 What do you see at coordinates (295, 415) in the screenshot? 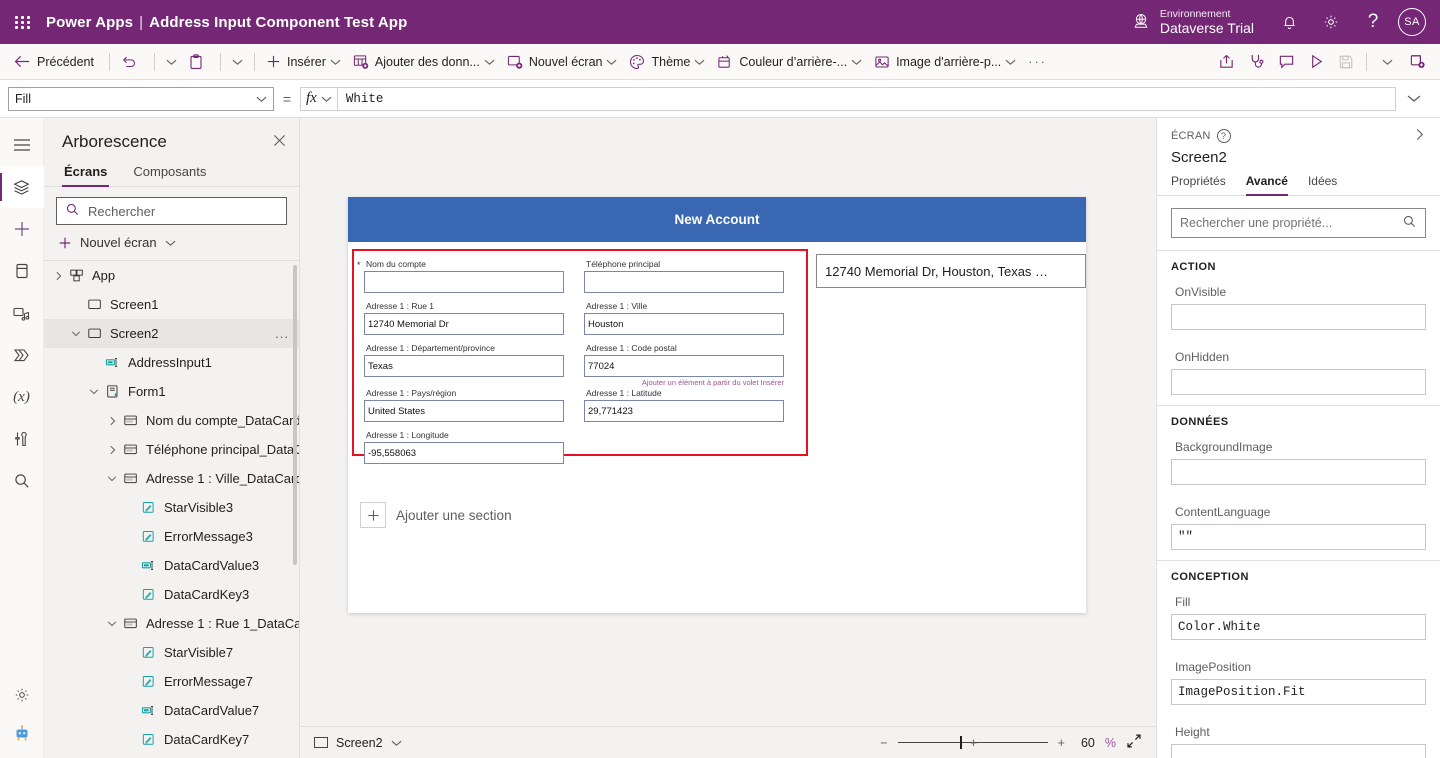
I see `tree-scrollbar` at bounding box center [295, 415].